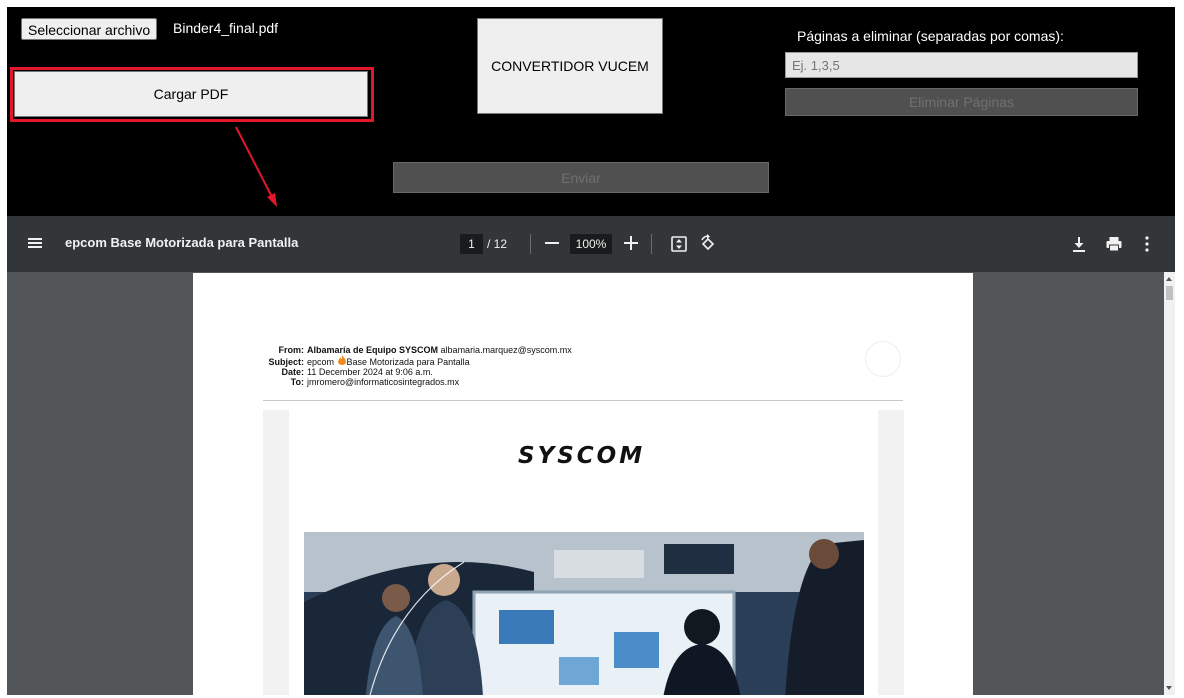 The height and width of the screenshot is (698, 1184). What do you see at coordinates (582, 456) in the screenshot?
I see `syscom-logo: SYSCOM` at bounding box center [582, 456].